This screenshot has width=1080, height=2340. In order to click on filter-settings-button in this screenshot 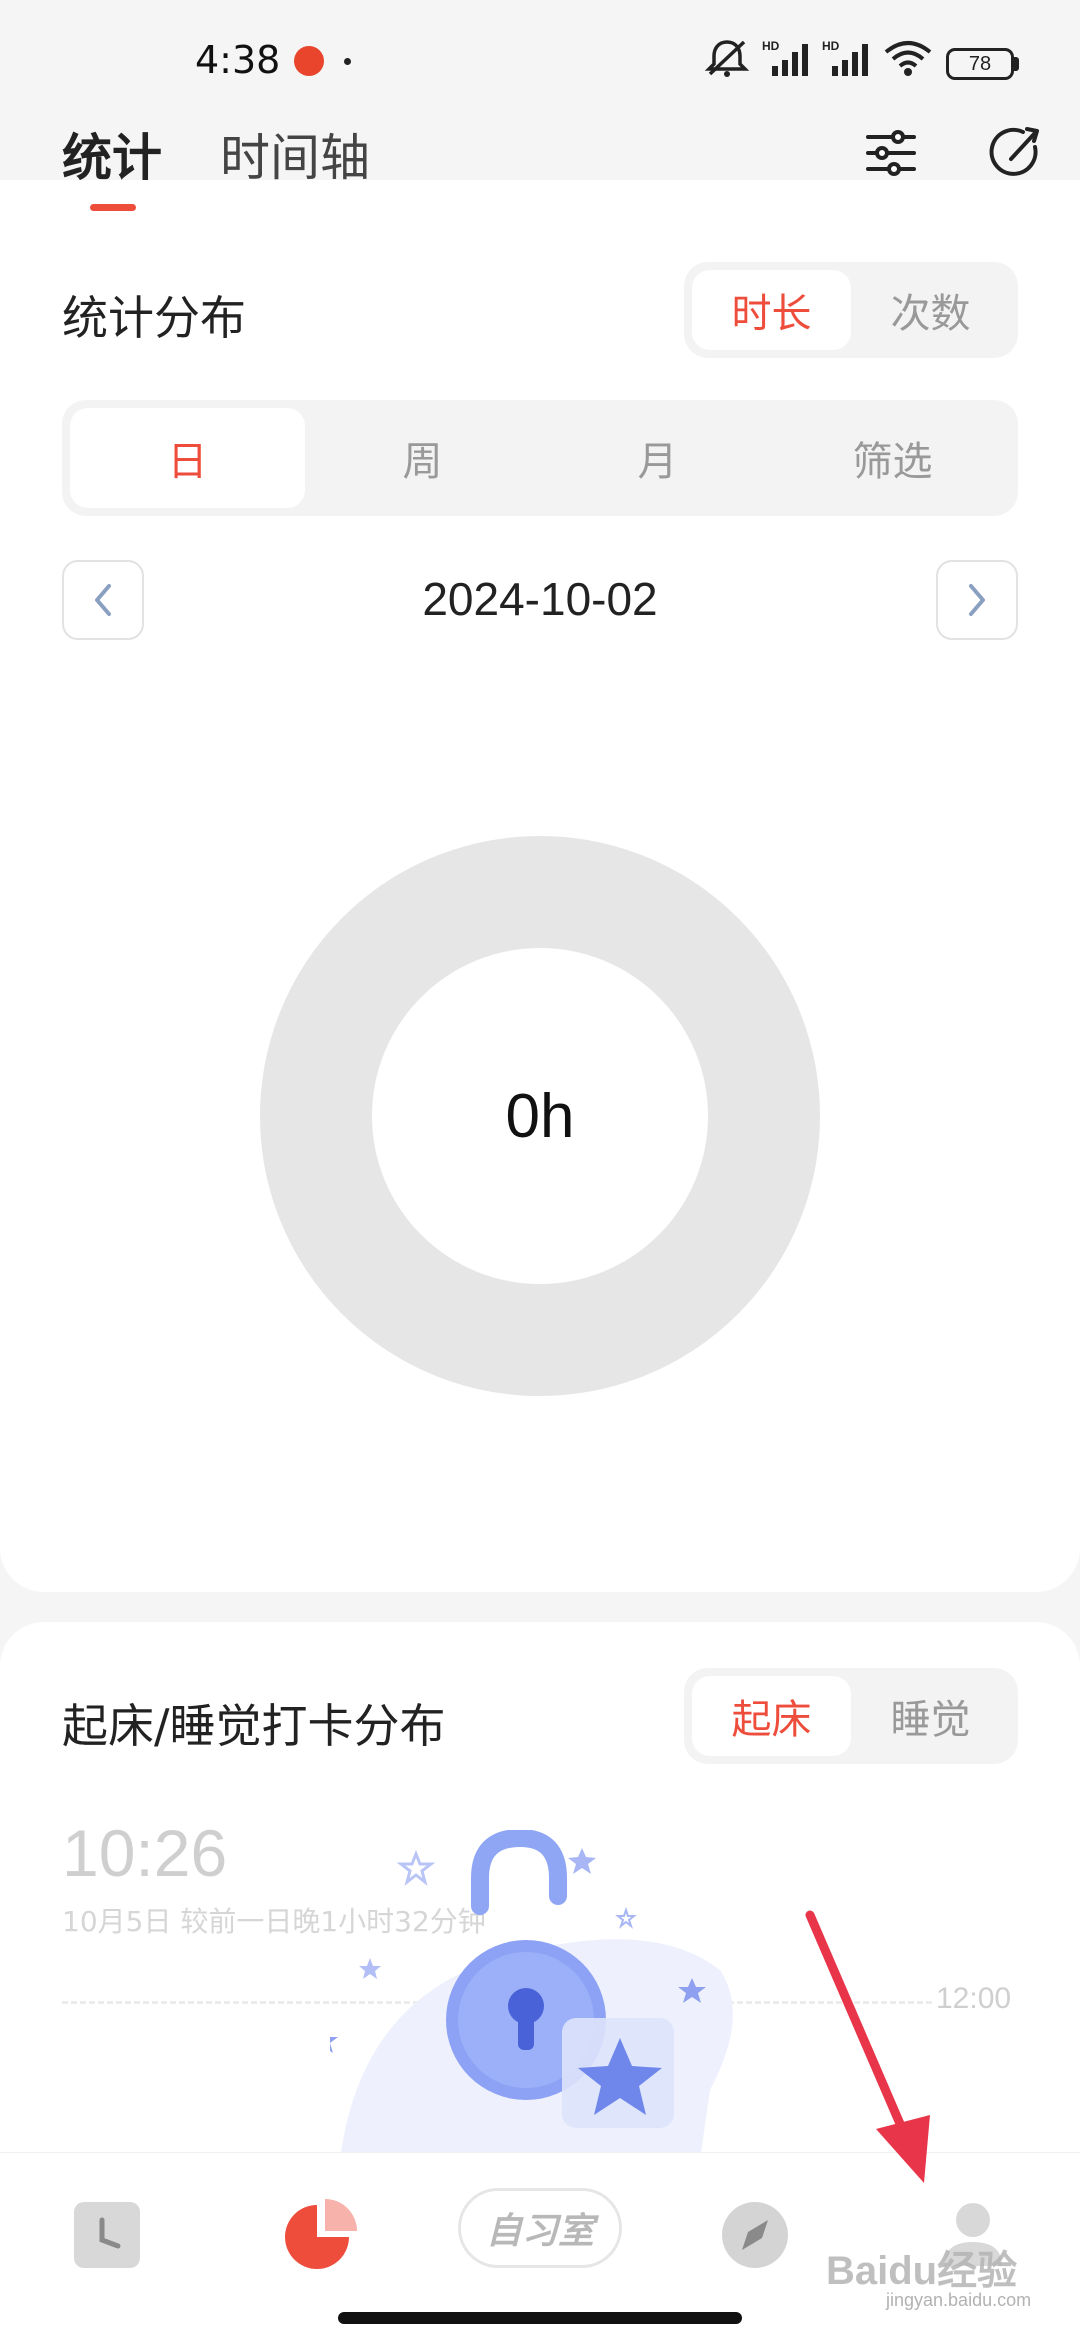, I will do `click(891, 153)`.